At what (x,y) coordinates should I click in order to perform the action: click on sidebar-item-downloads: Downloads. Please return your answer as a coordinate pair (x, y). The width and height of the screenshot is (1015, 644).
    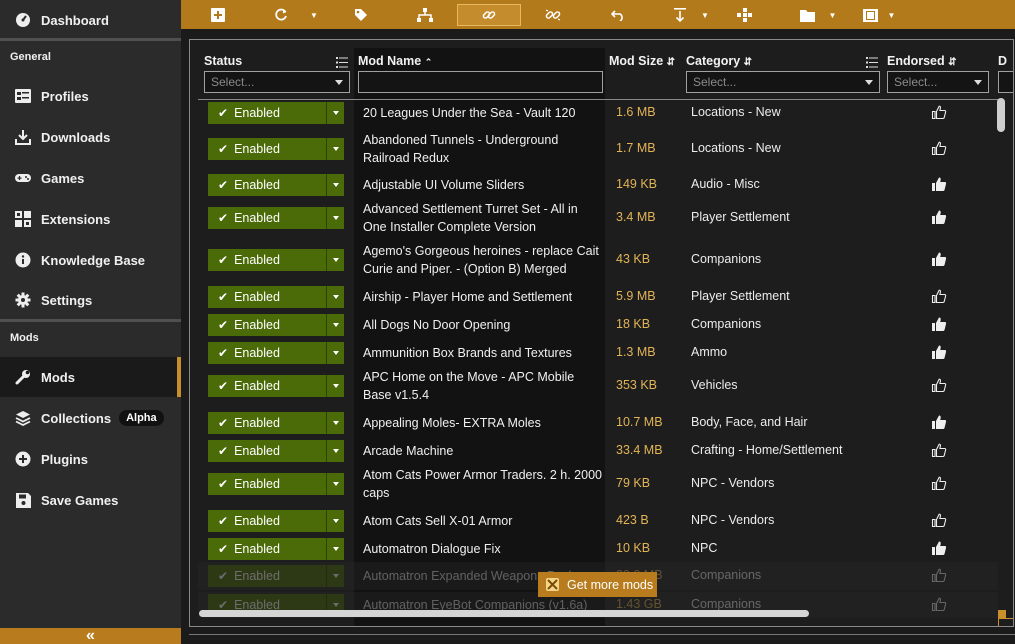
    Looking at the image, I should click on (90, 137).